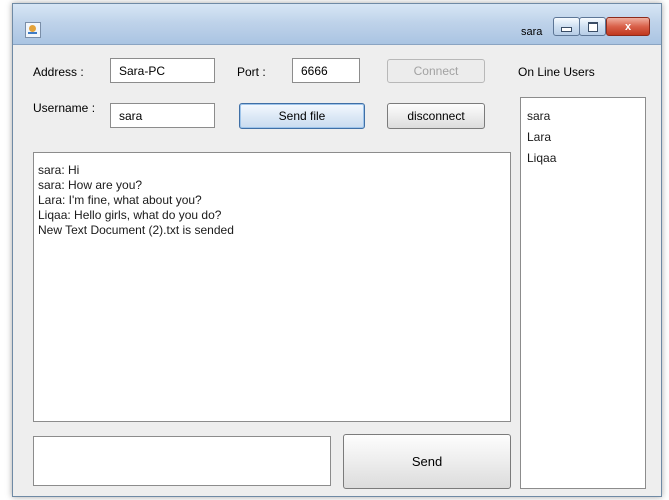 The width and height of the screenshot is (669, 500). Describe the element at coordinates (162, 70) in the screenshot. I see `address-field` at that location.